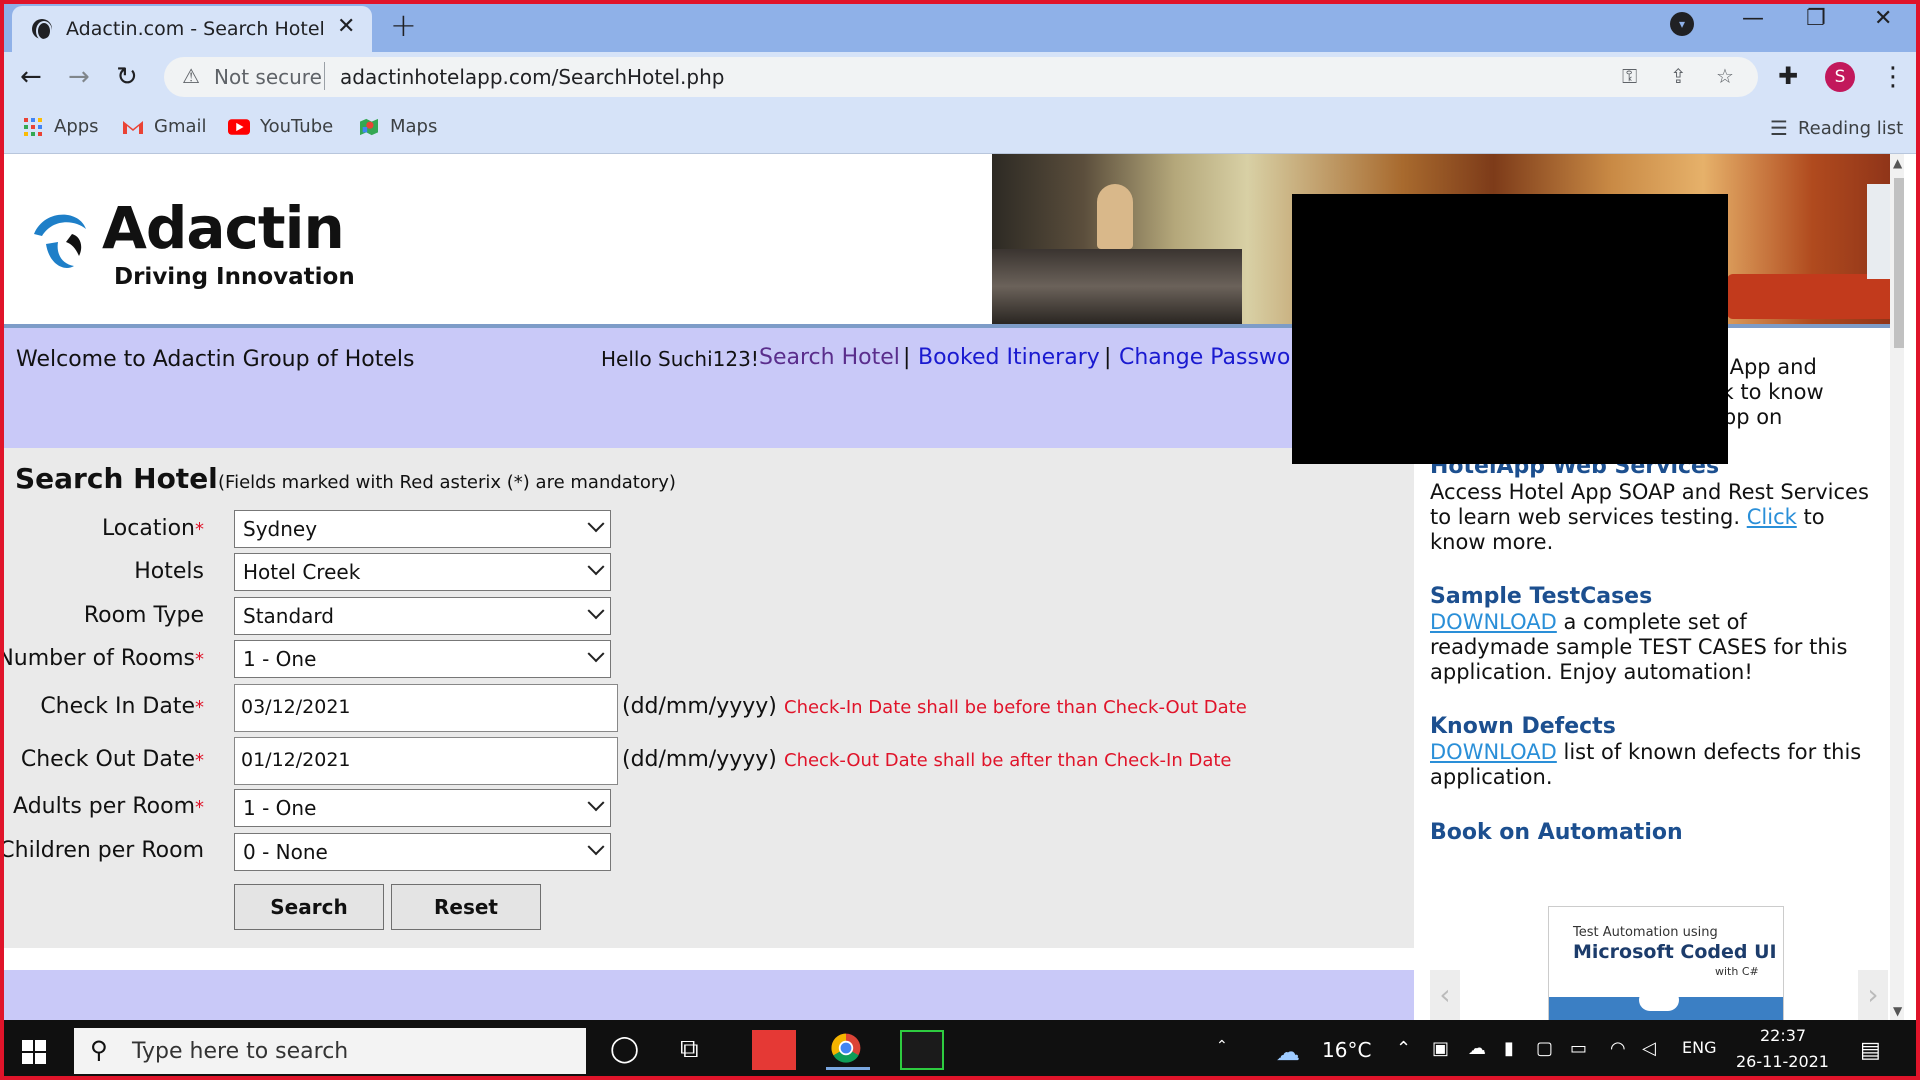 Image resolution: width=1920 pixels, height=1080 pixels. What do you see at coordinates (1883, 18) in the screenshot?
I see `window-close-icon: ✕` at bounding box center [1883, 18].